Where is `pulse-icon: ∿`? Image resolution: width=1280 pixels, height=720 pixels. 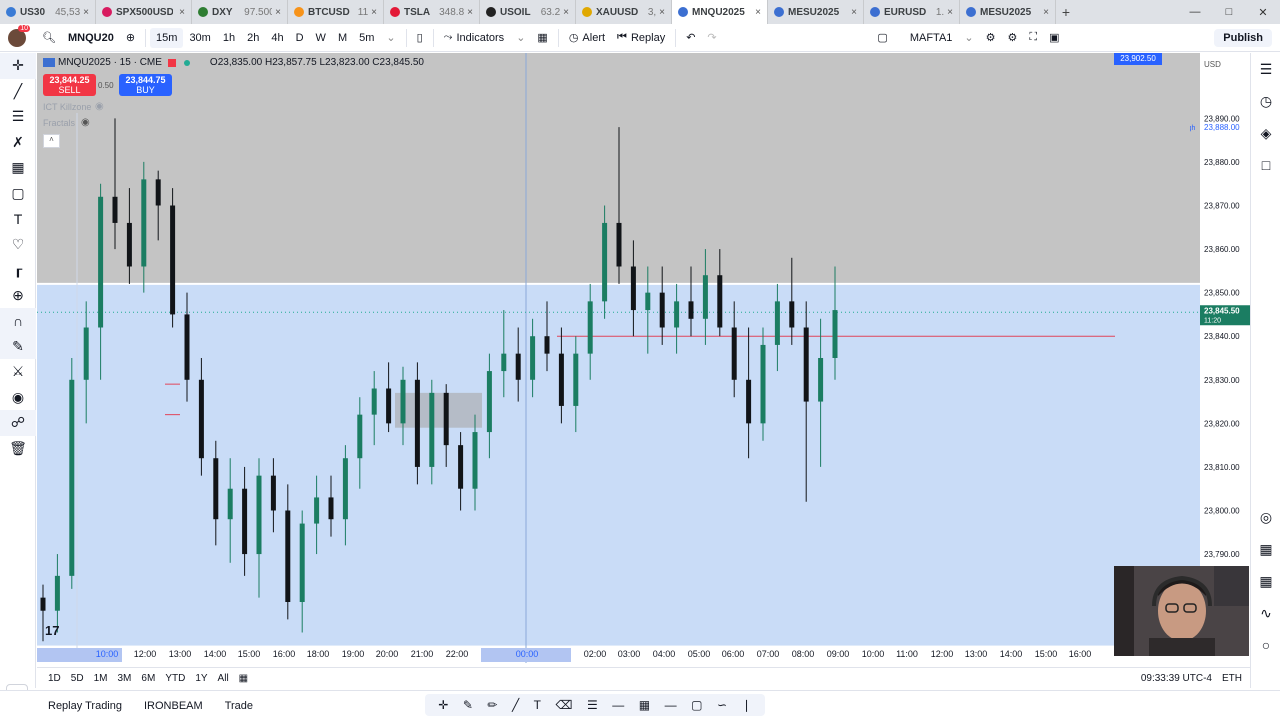 pulse-icon: ∿ is located at coordinates (1265, 613).